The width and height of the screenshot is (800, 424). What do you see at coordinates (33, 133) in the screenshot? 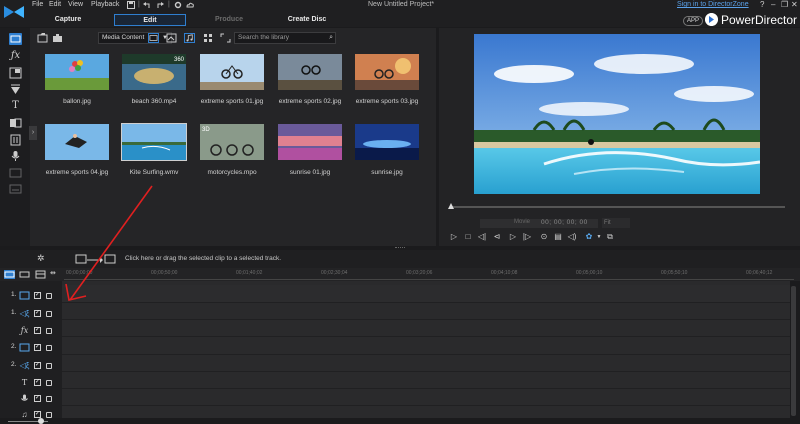
I see `collapse-panel-chevron-icon: ›` at bounding box center [33, 133].